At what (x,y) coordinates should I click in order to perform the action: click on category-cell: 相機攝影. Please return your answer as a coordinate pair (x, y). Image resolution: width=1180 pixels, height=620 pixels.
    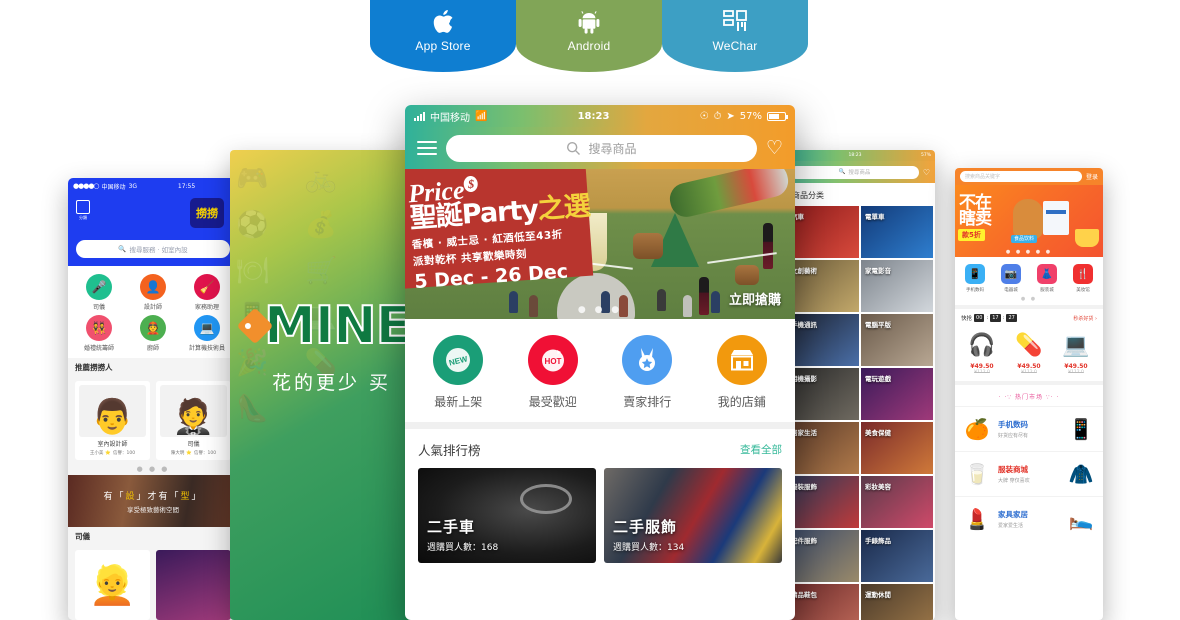
    Looking at the image, I should click on (823, 394).